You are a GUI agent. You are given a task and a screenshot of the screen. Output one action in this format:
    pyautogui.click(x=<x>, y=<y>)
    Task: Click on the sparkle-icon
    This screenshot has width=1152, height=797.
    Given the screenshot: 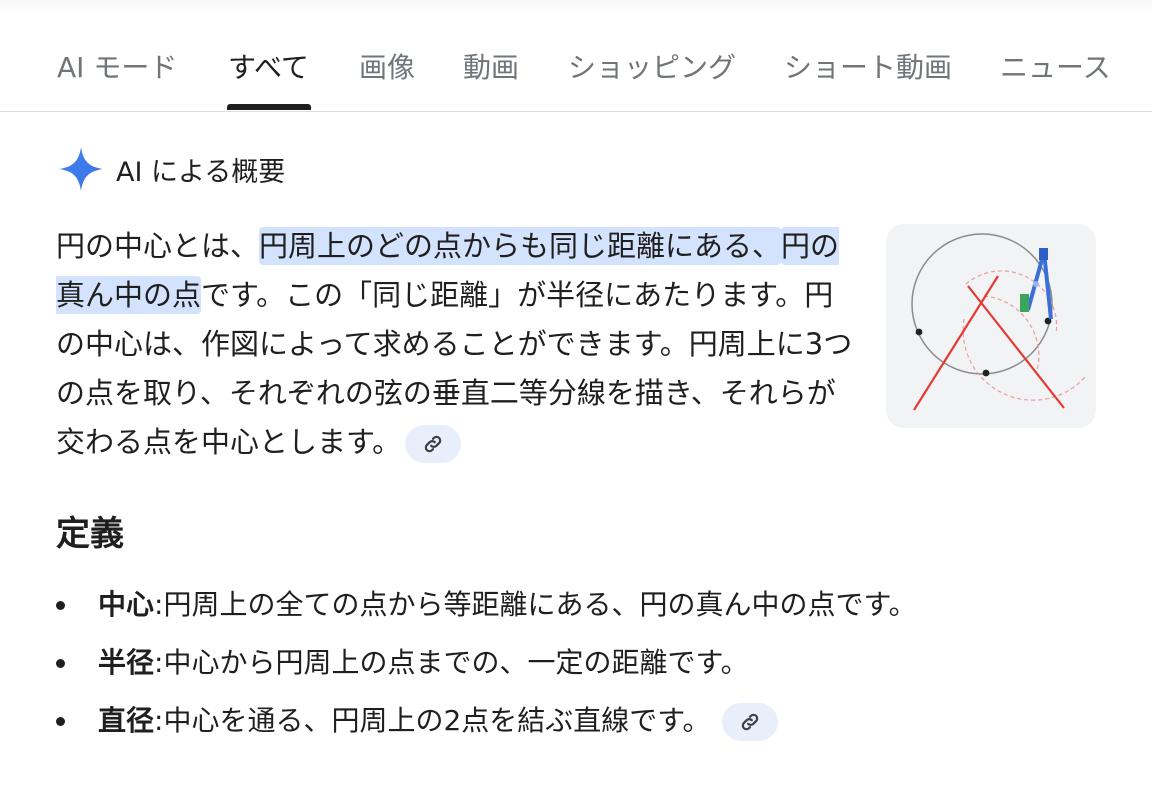 What is the action you would take?
    pyautogui.click(x=81, y=169)
    